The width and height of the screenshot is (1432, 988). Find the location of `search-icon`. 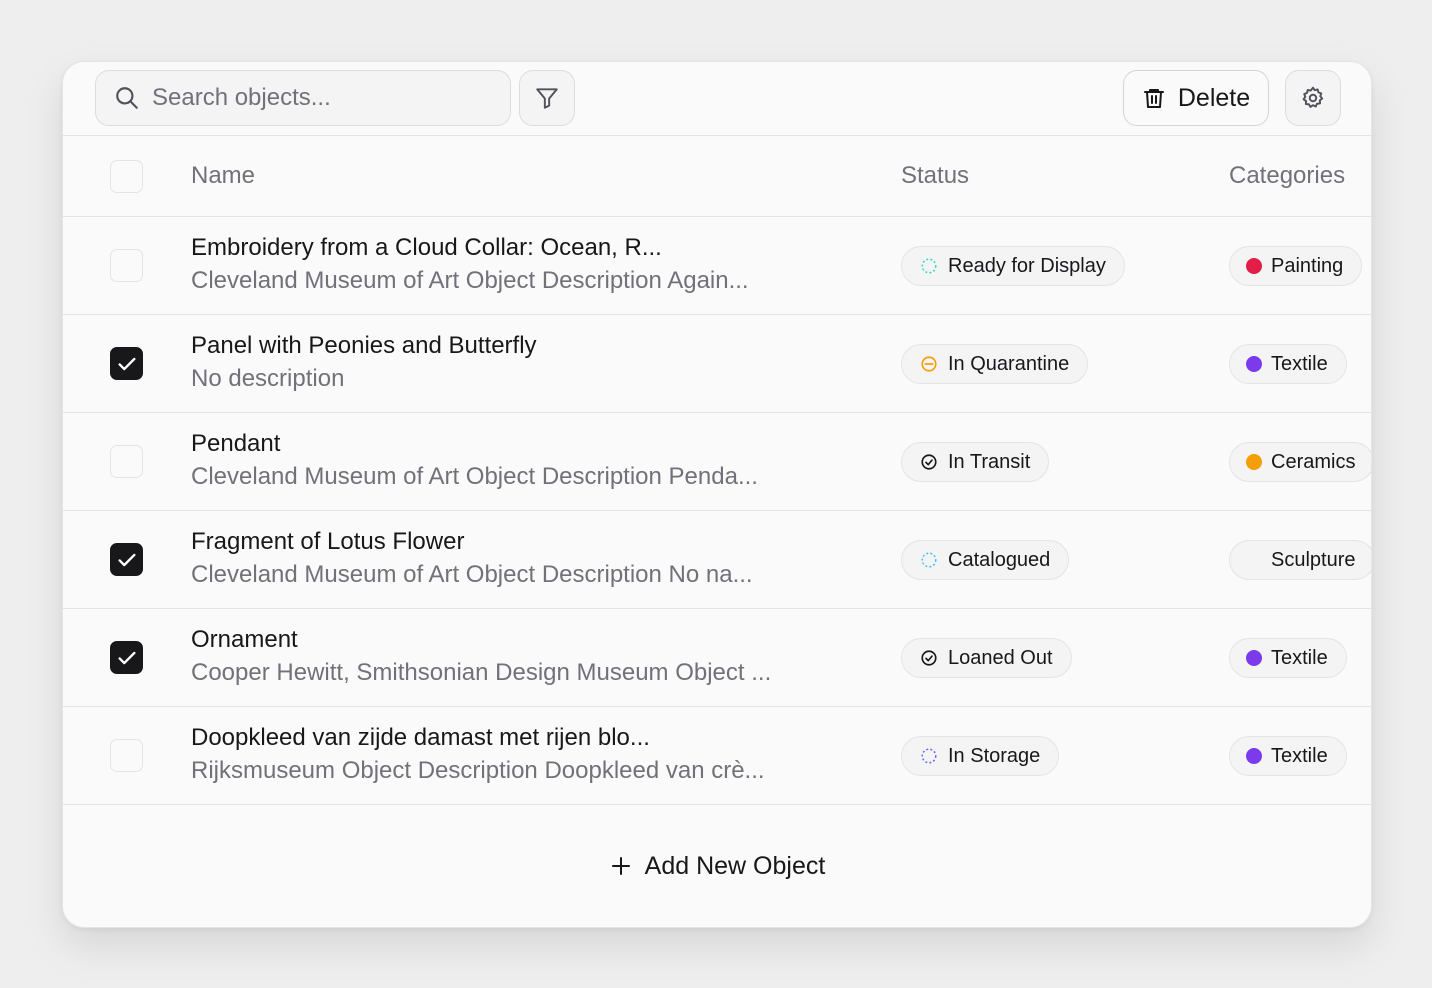

search-icon is located at coordinates (127, 98).